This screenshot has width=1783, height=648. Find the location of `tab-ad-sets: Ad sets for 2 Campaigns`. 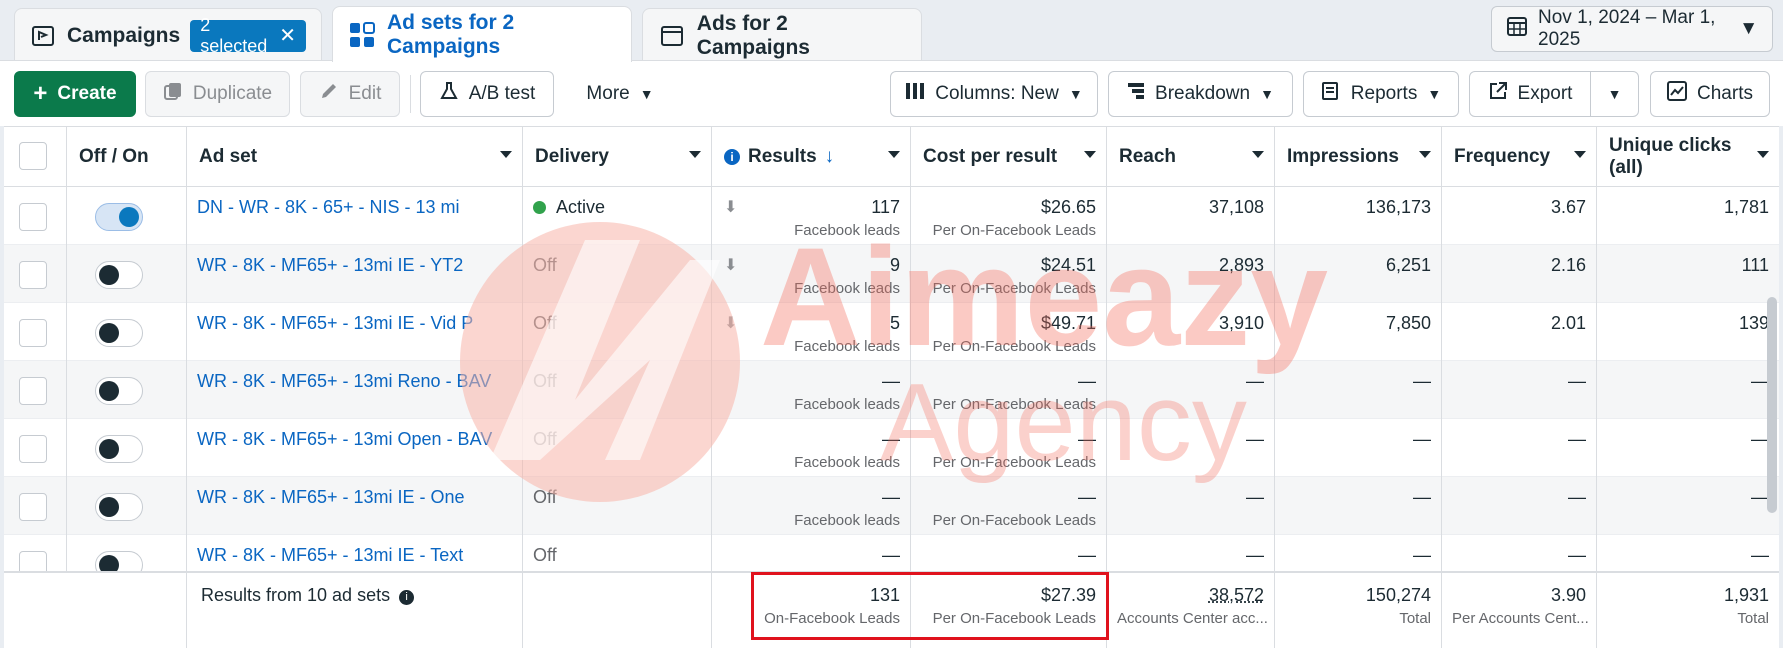

tab-ad-sets: Ad sets for 2 Campaigns is located at coordinates (482, 34).